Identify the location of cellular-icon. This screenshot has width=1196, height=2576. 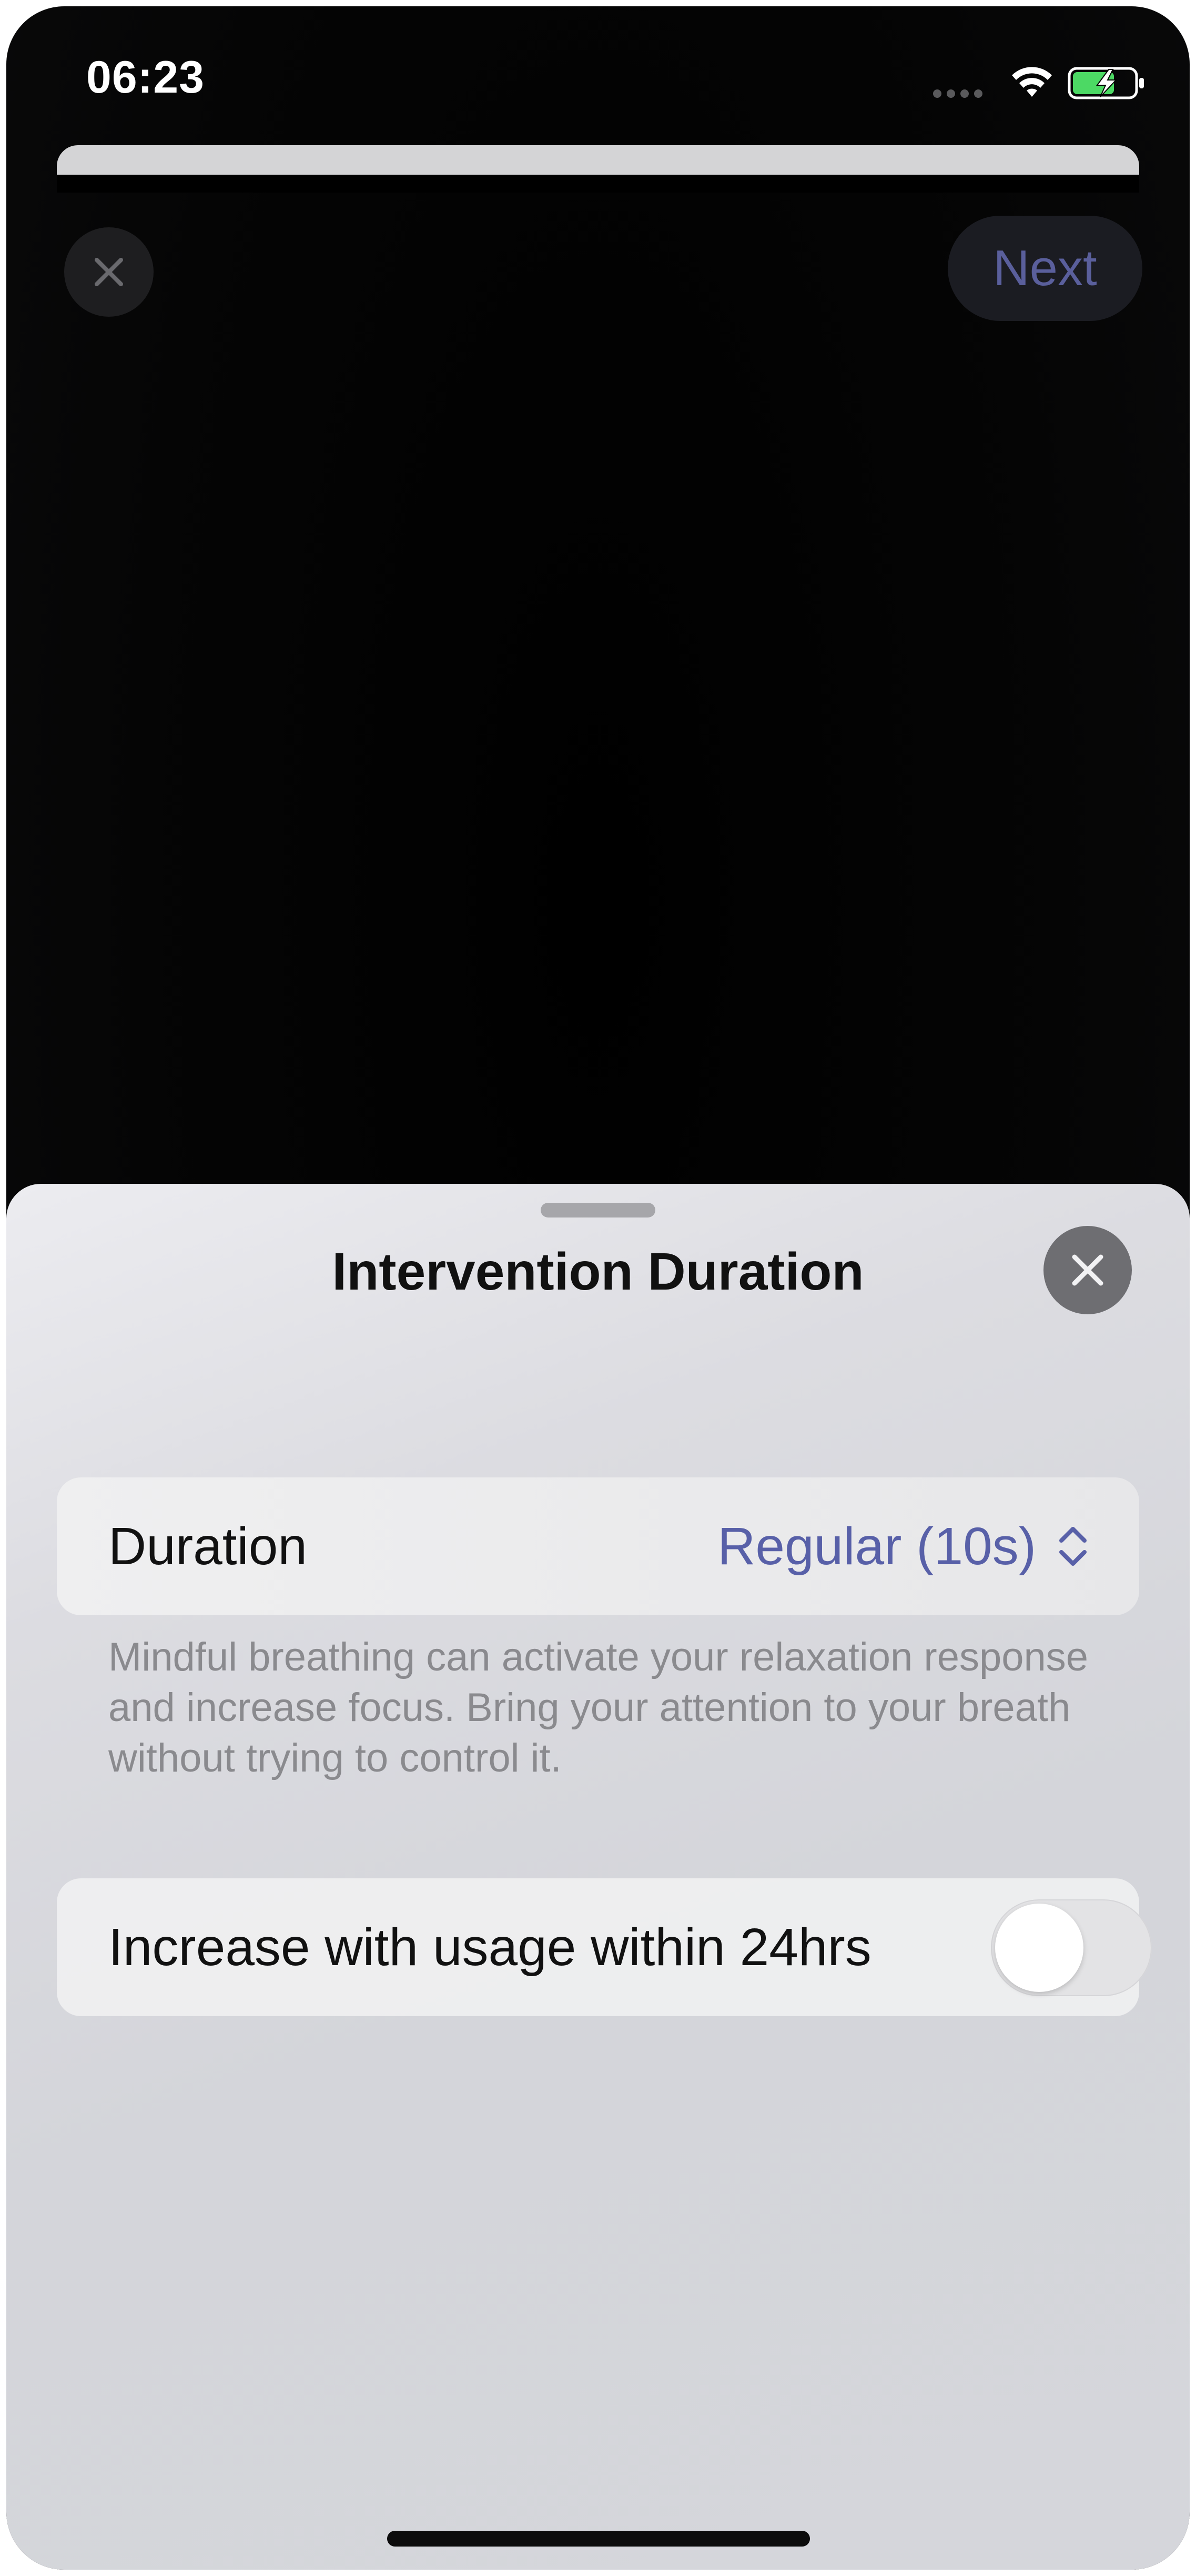
(957, 93).